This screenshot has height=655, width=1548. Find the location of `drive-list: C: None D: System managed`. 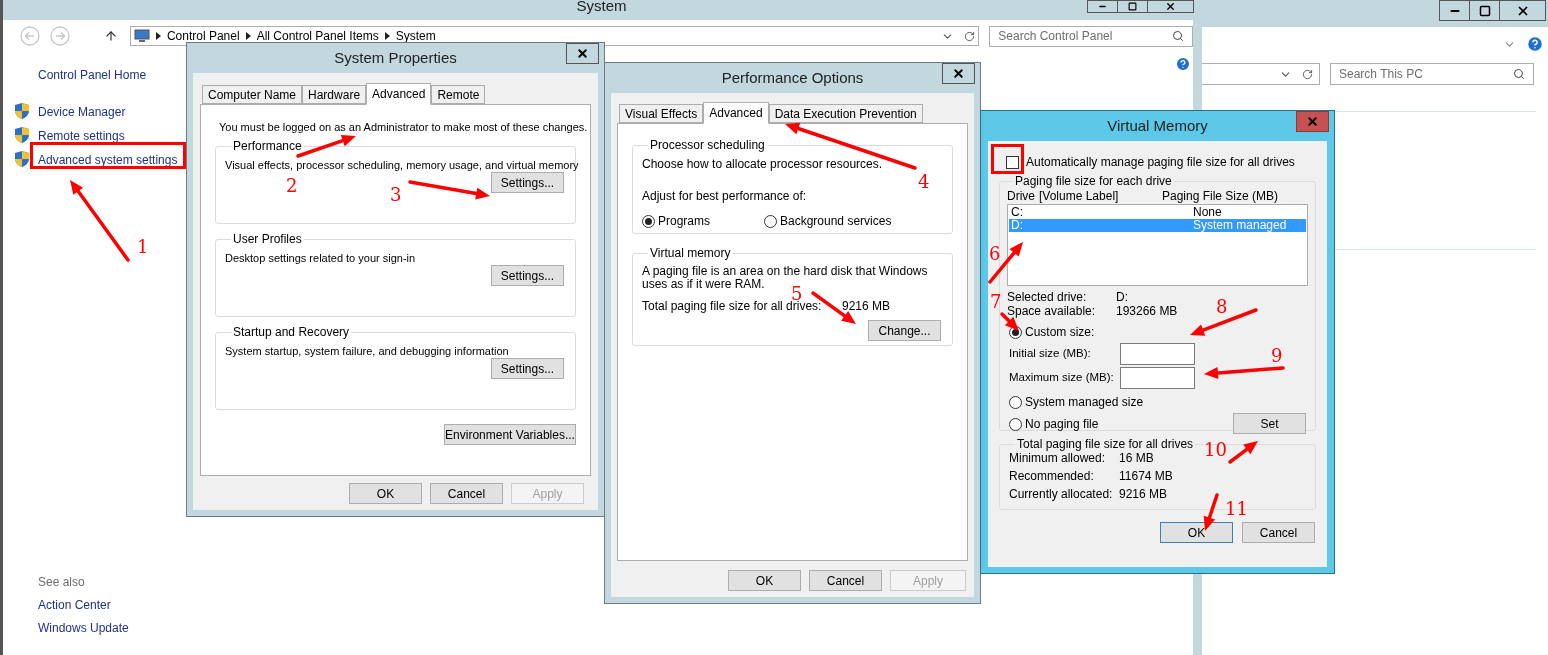

drive-list: C: None D: System managed is located at coordinates (1157, 245).